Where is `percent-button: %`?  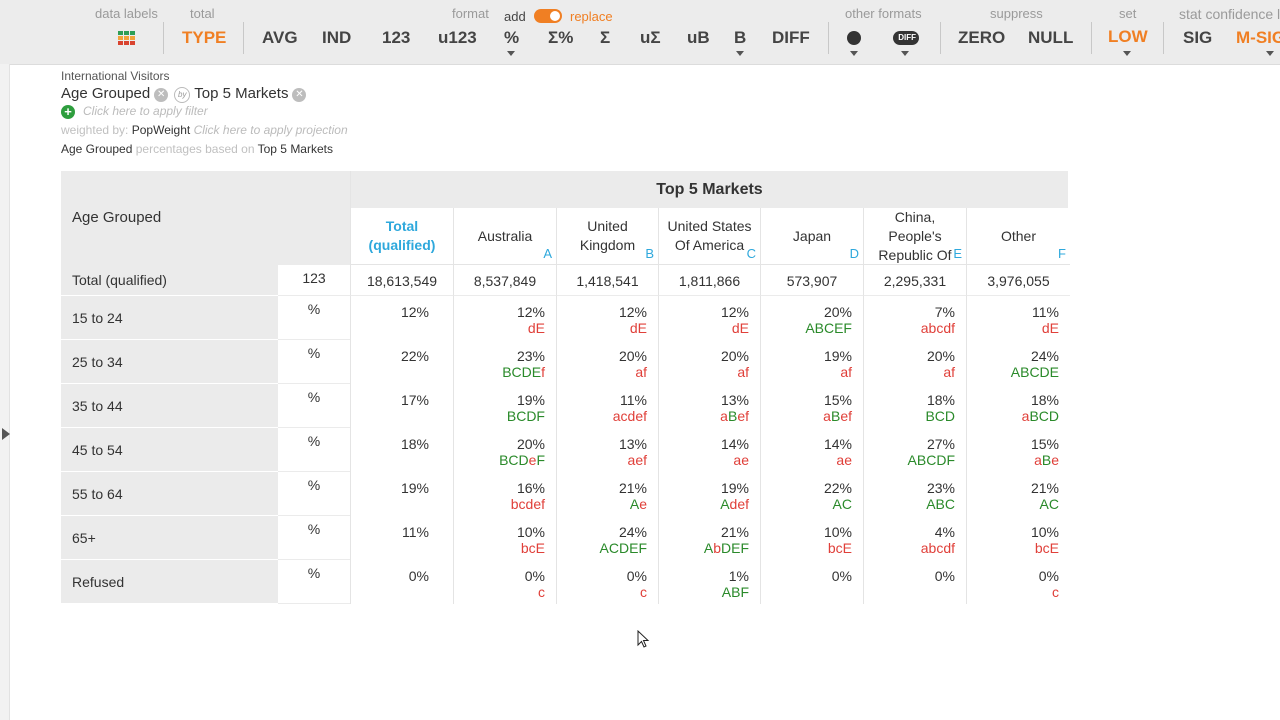
percent-button: % is located at coordinates (511, 38).